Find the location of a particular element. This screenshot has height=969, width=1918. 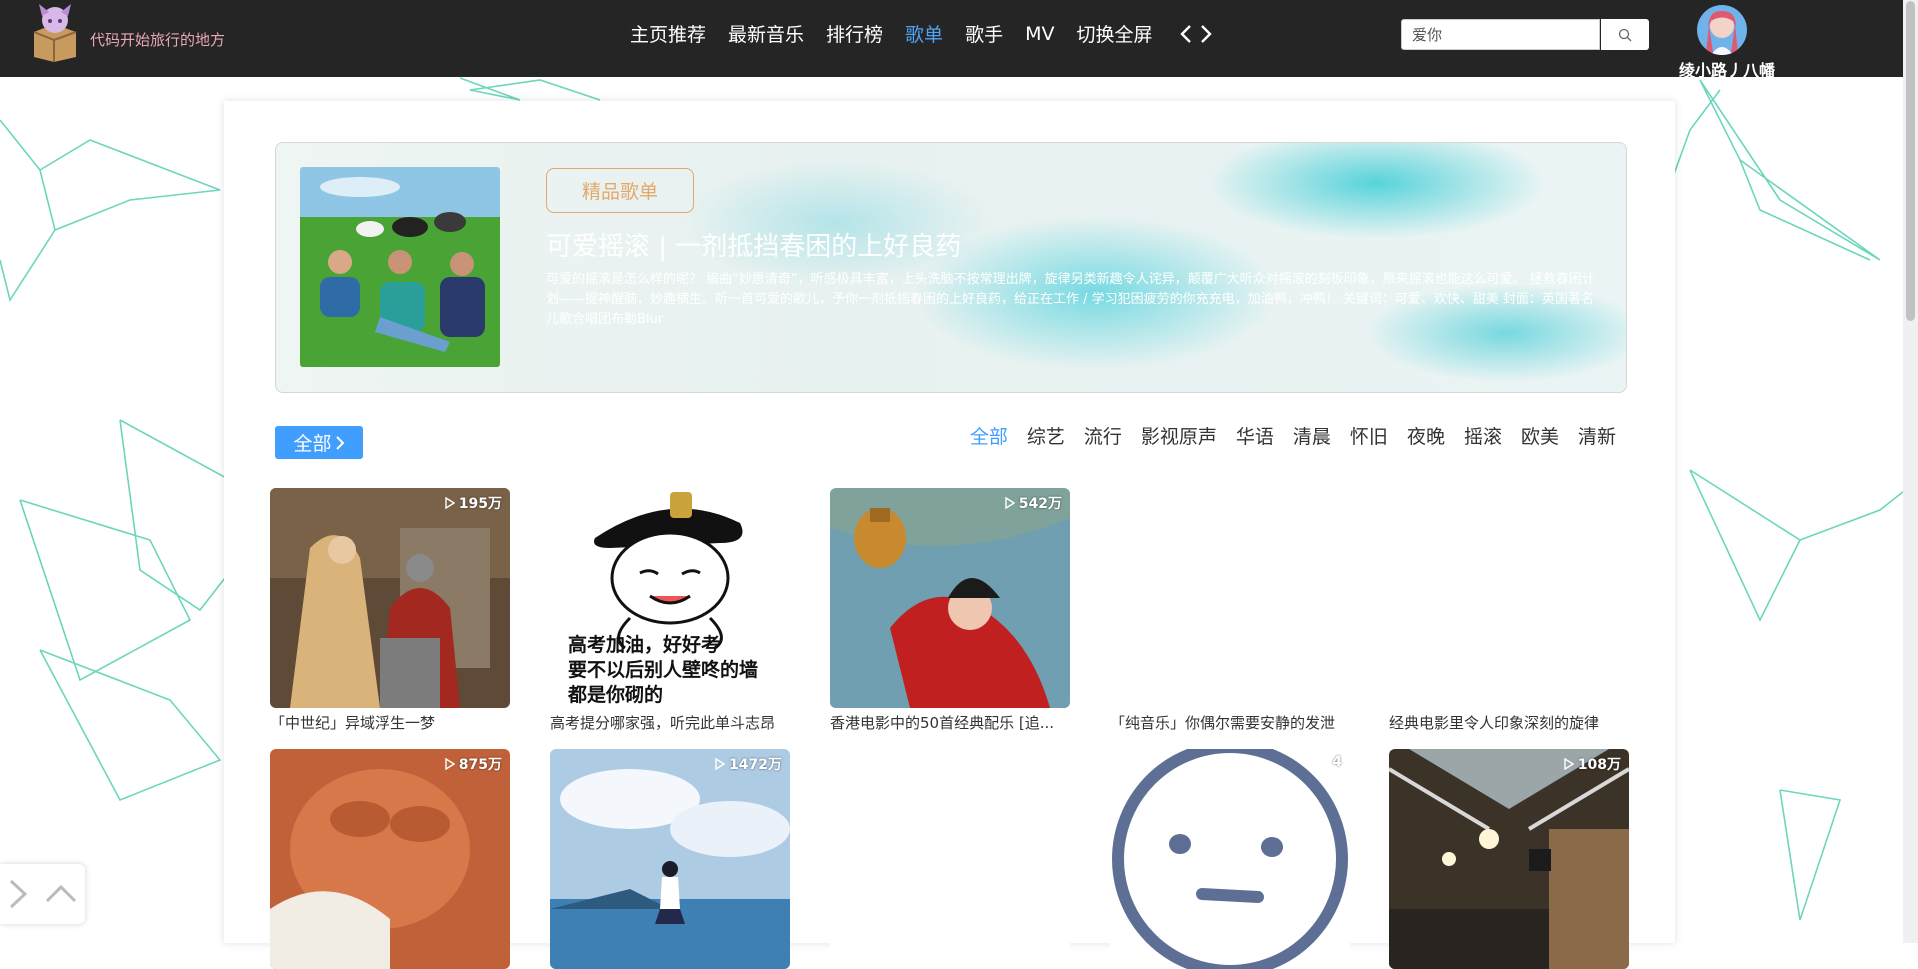

nav-fullscreen: 切换全屏 is located at coordinates (1114, 33).